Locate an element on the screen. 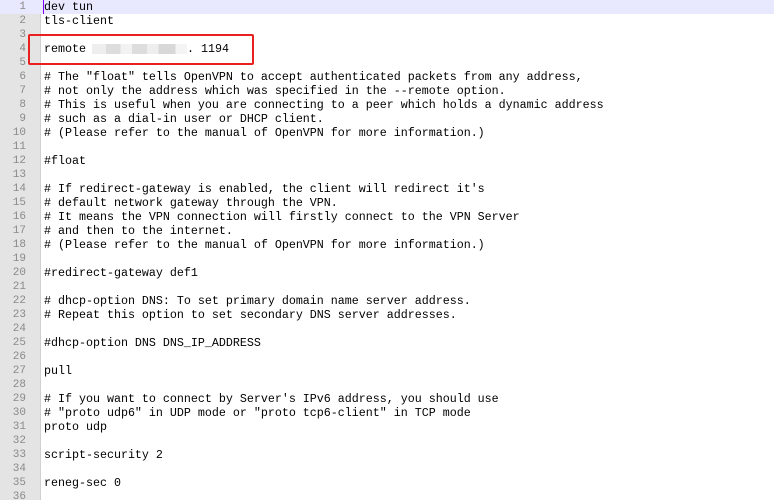  code-text: pull is located at coordinates (58, 371).